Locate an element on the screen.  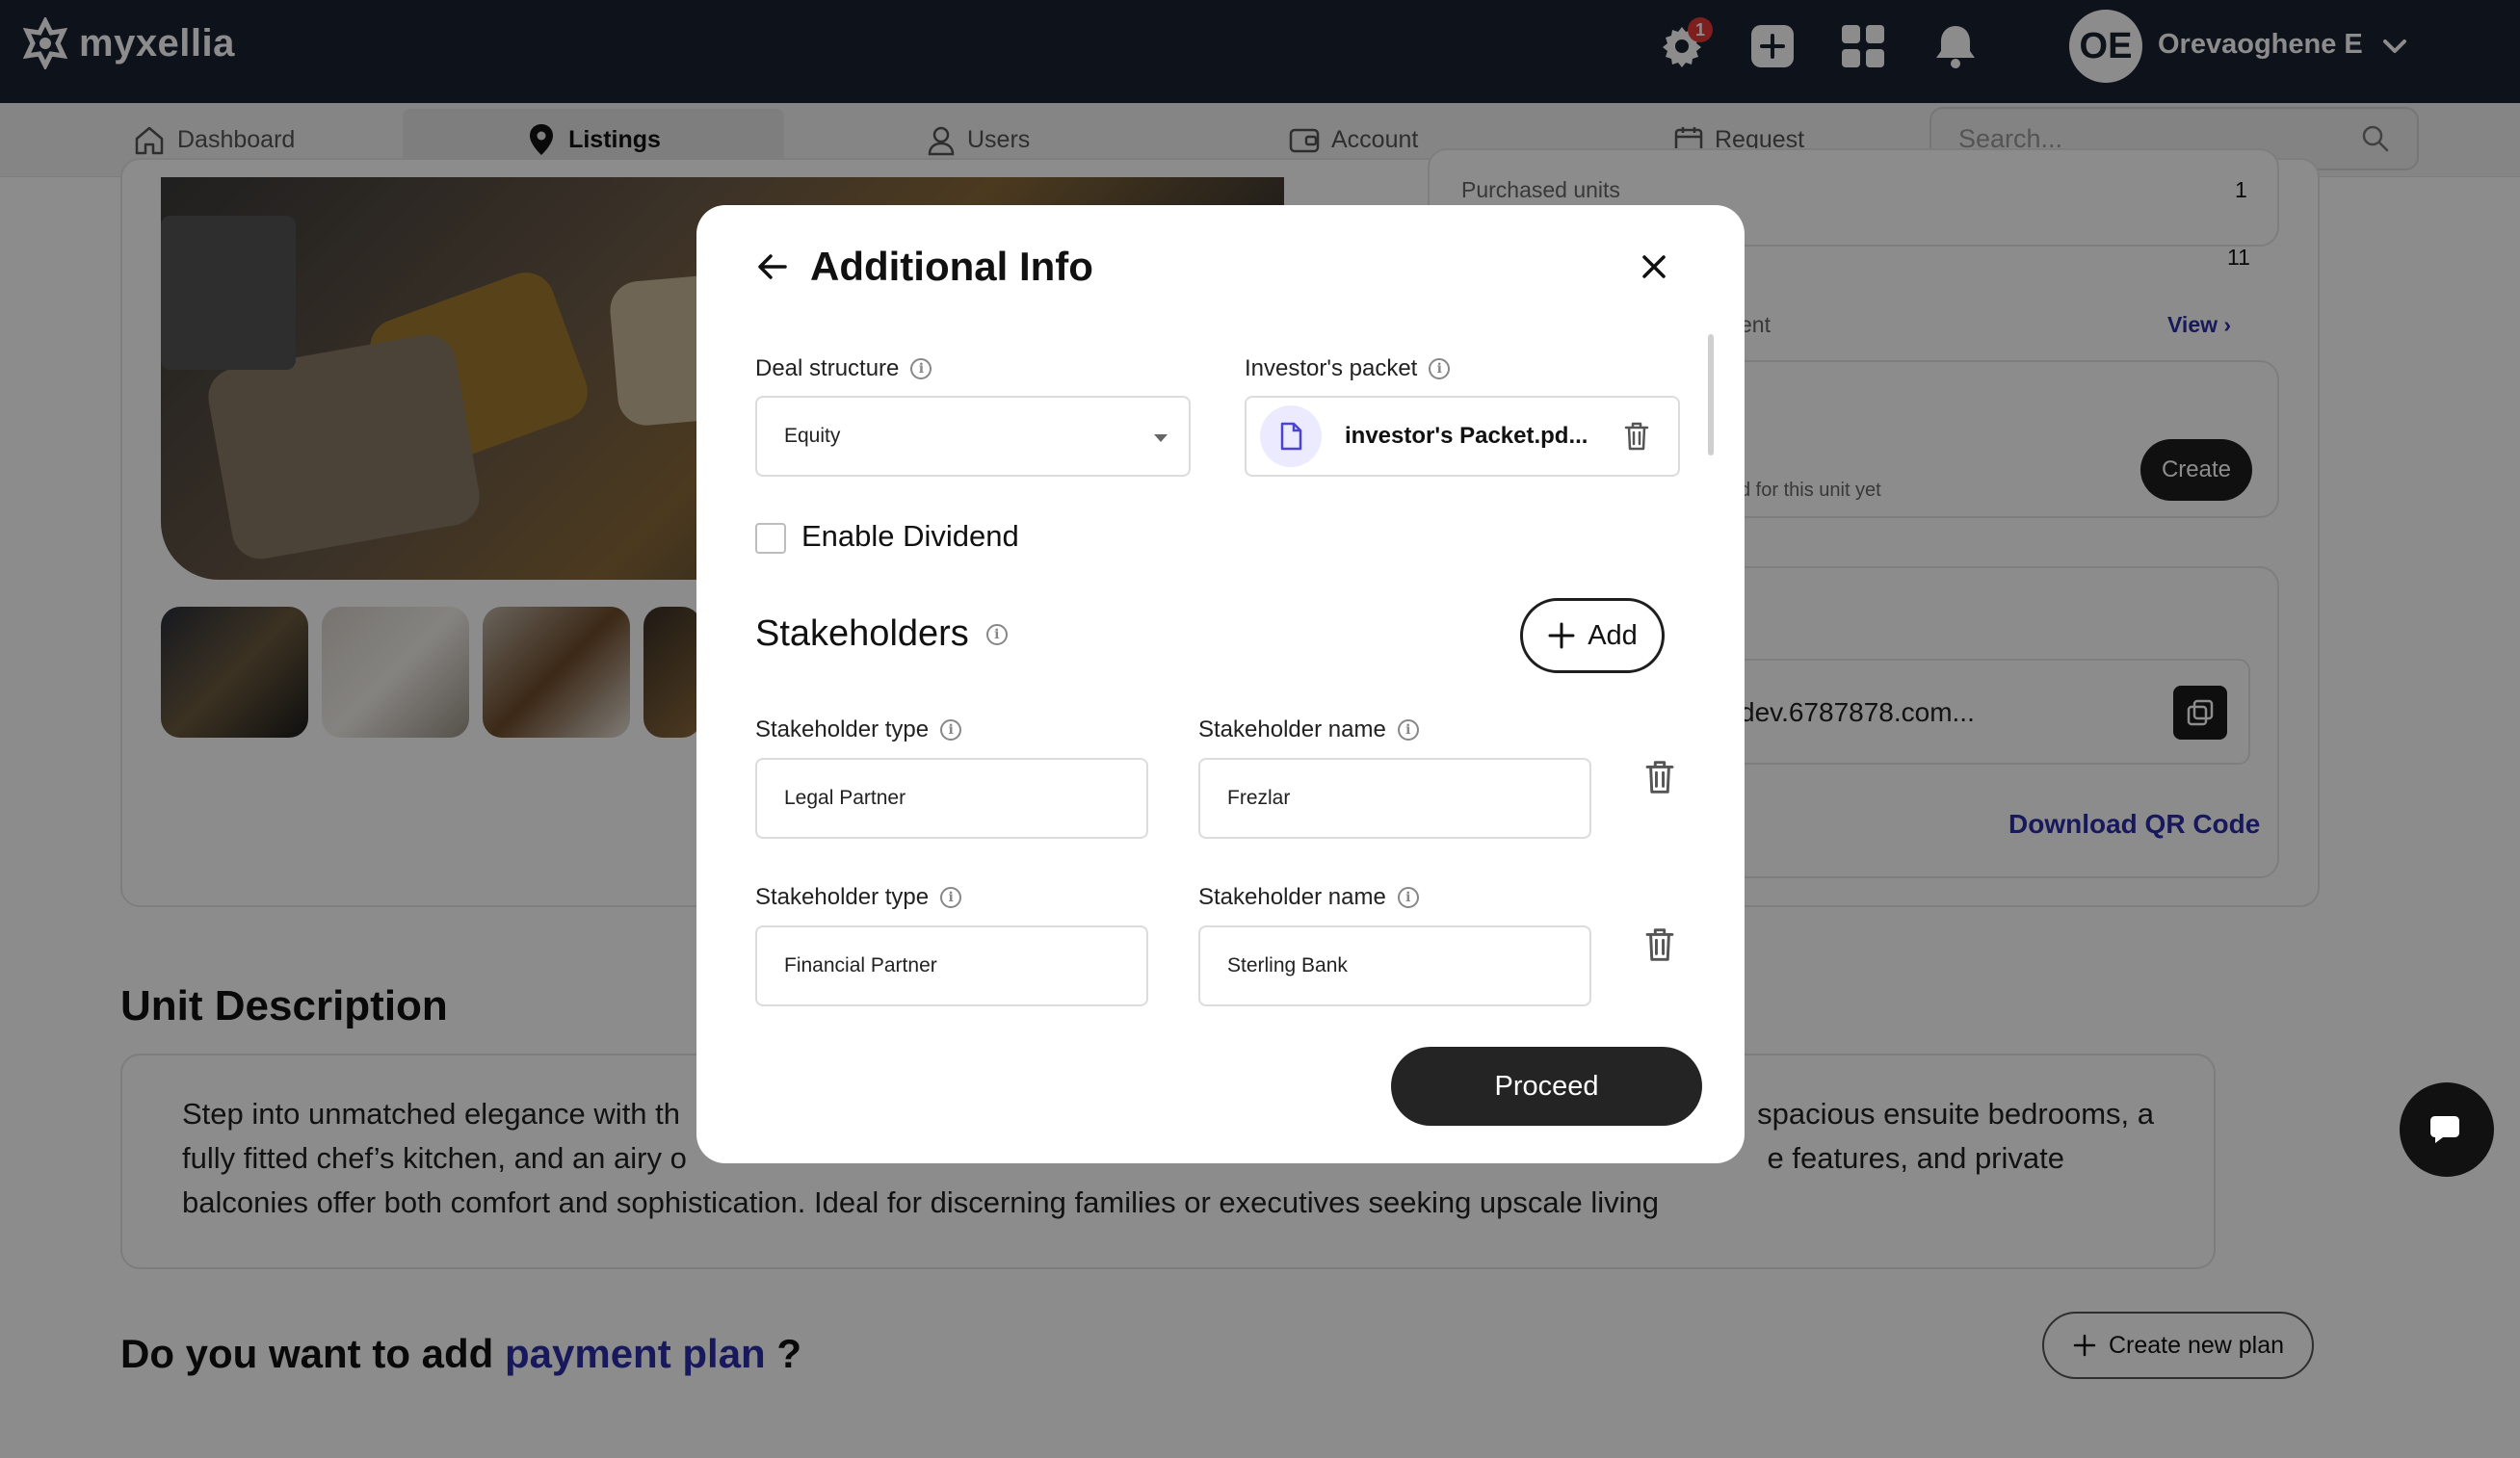
add-label: Add is located at coordinates (1613, 635).